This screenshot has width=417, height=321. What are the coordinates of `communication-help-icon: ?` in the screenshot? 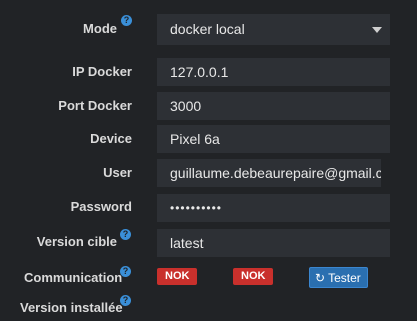 It's located at (125, 271).